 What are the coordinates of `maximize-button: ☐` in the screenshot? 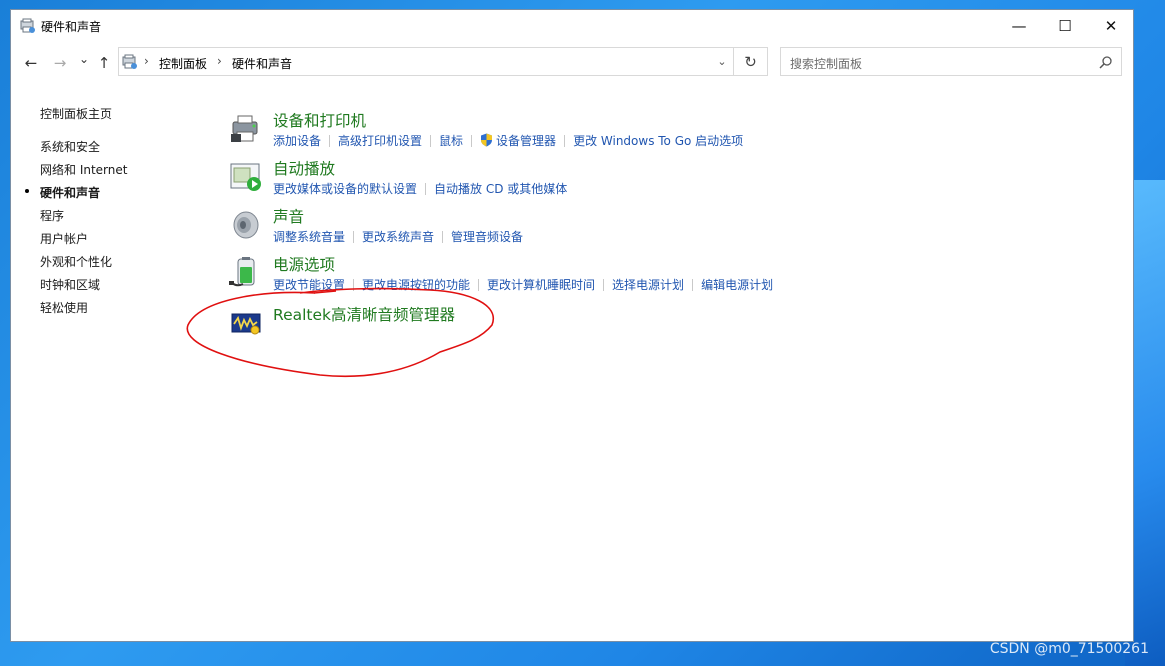 It's located at (1065, 26).